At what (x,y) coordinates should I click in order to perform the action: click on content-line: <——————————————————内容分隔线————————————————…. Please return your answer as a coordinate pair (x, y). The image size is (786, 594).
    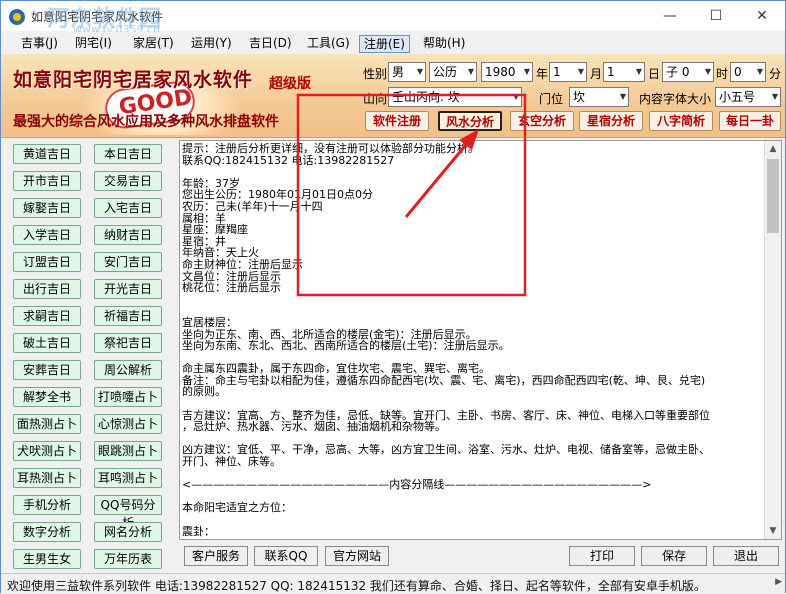
    Looking at the image, I should click on (417, 485).